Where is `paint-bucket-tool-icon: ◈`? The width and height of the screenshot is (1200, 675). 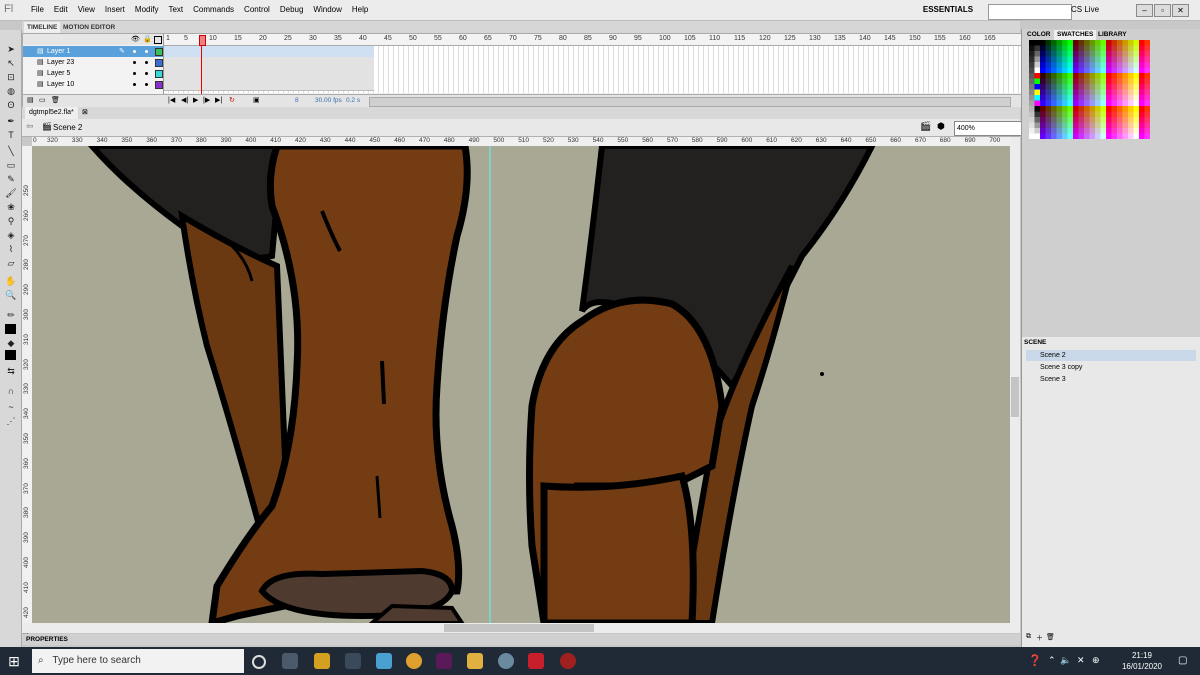
paint-bucket-tool-icon: ◈ is located at coordinates (11, 235).